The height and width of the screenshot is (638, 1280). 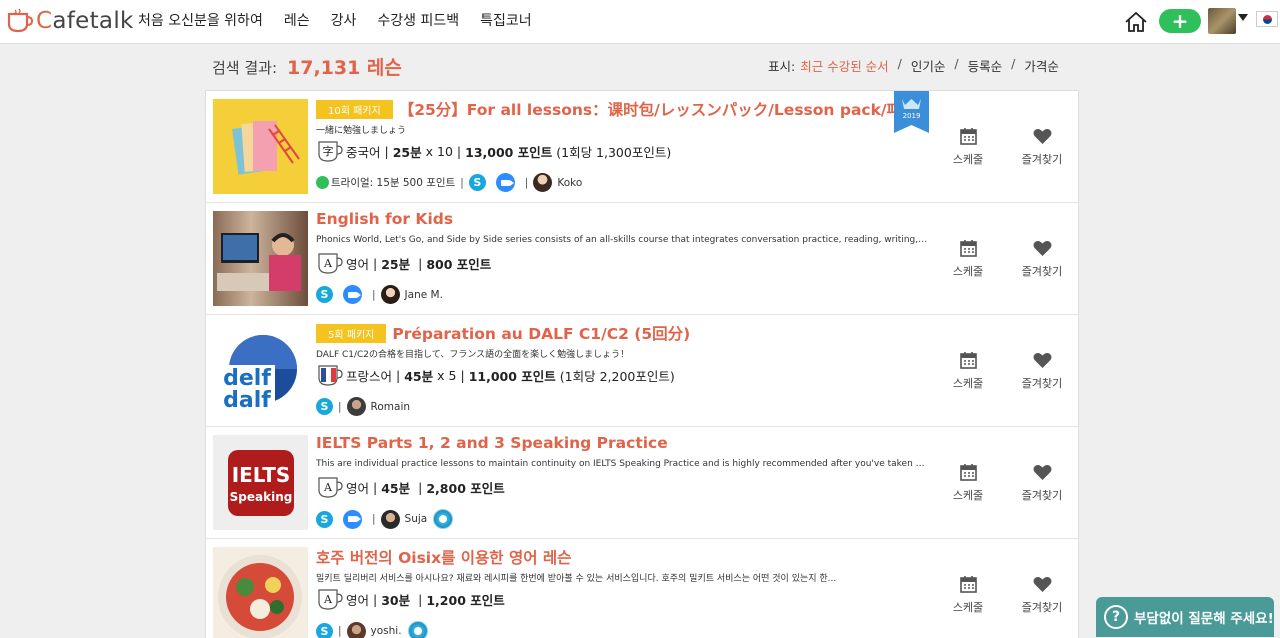 I want to click on package-badge: 10회 패키지, so click(x=354, y=109).